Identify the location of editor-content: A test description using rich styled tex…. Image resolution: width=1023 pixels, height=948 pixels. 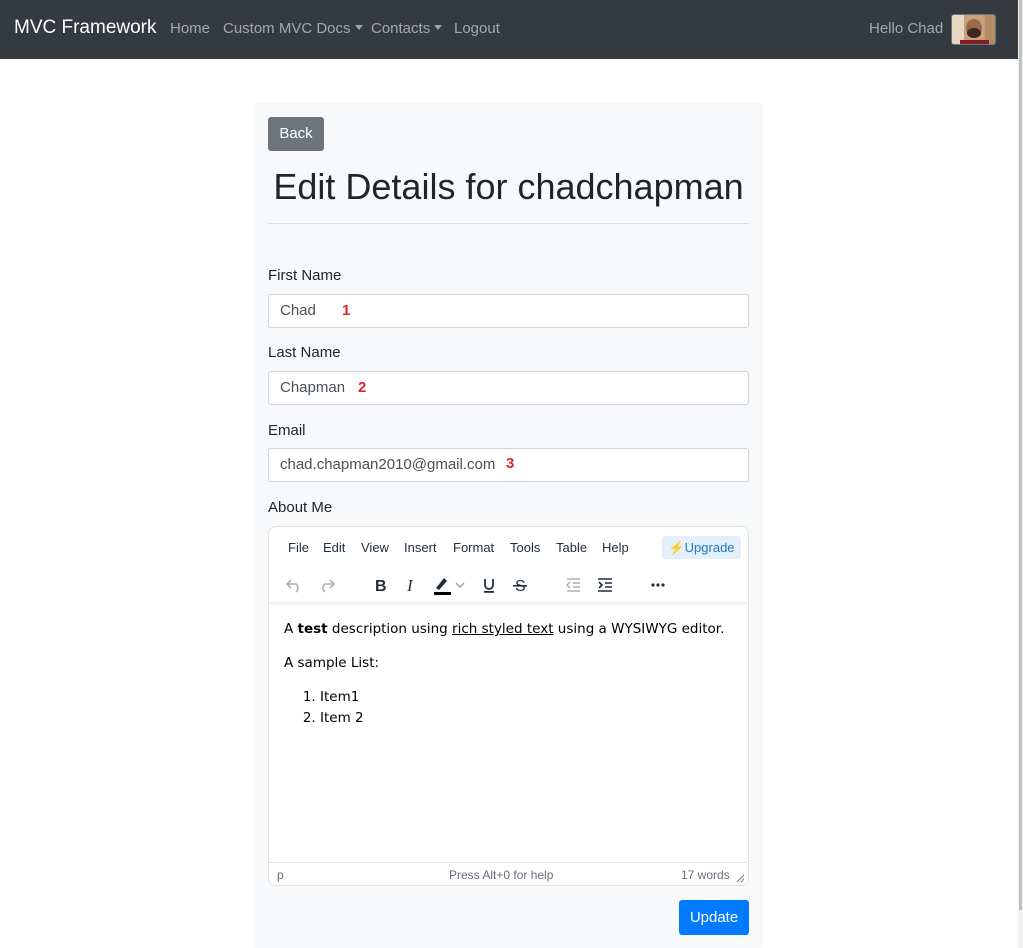
(509, 674).